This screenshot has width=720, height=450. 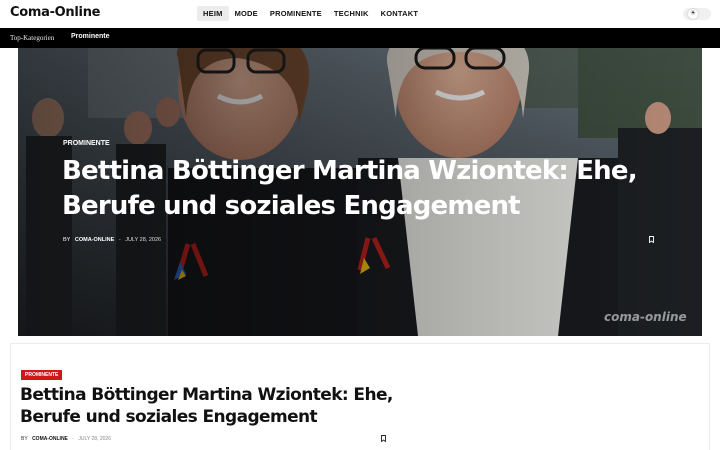 I want to click on nav-item-mode: MODE, so click(x=246, y=13).